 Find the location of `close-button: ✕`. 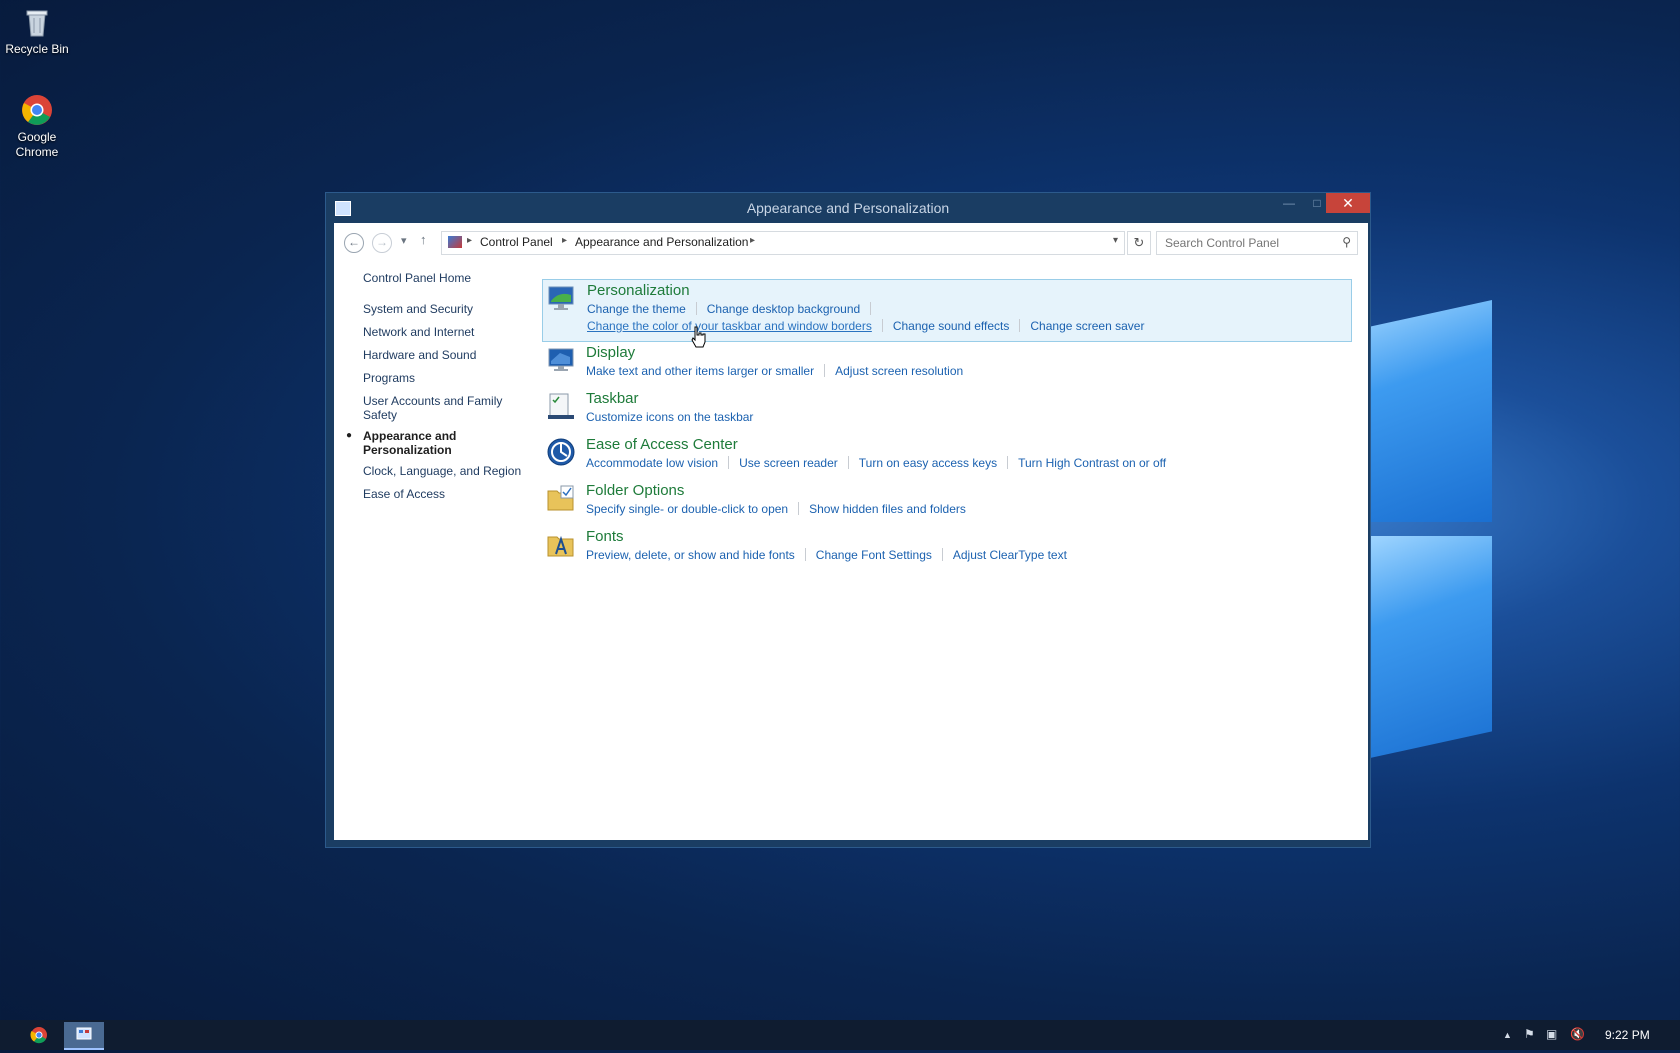

close-button: ✕ is located at coordinates (1348, 203).